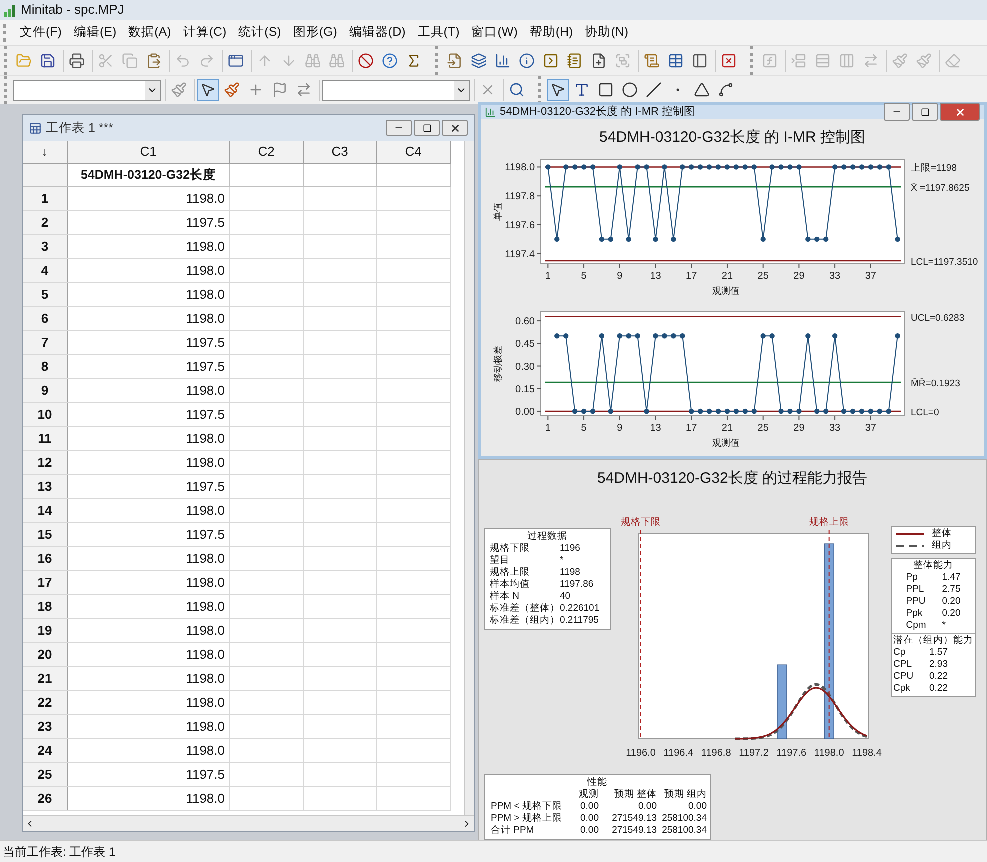 This screenshot has height=862, width=987. Describe the element at coordinates (45, 582) in the screenshot. I see `row-header: 17` at that location.